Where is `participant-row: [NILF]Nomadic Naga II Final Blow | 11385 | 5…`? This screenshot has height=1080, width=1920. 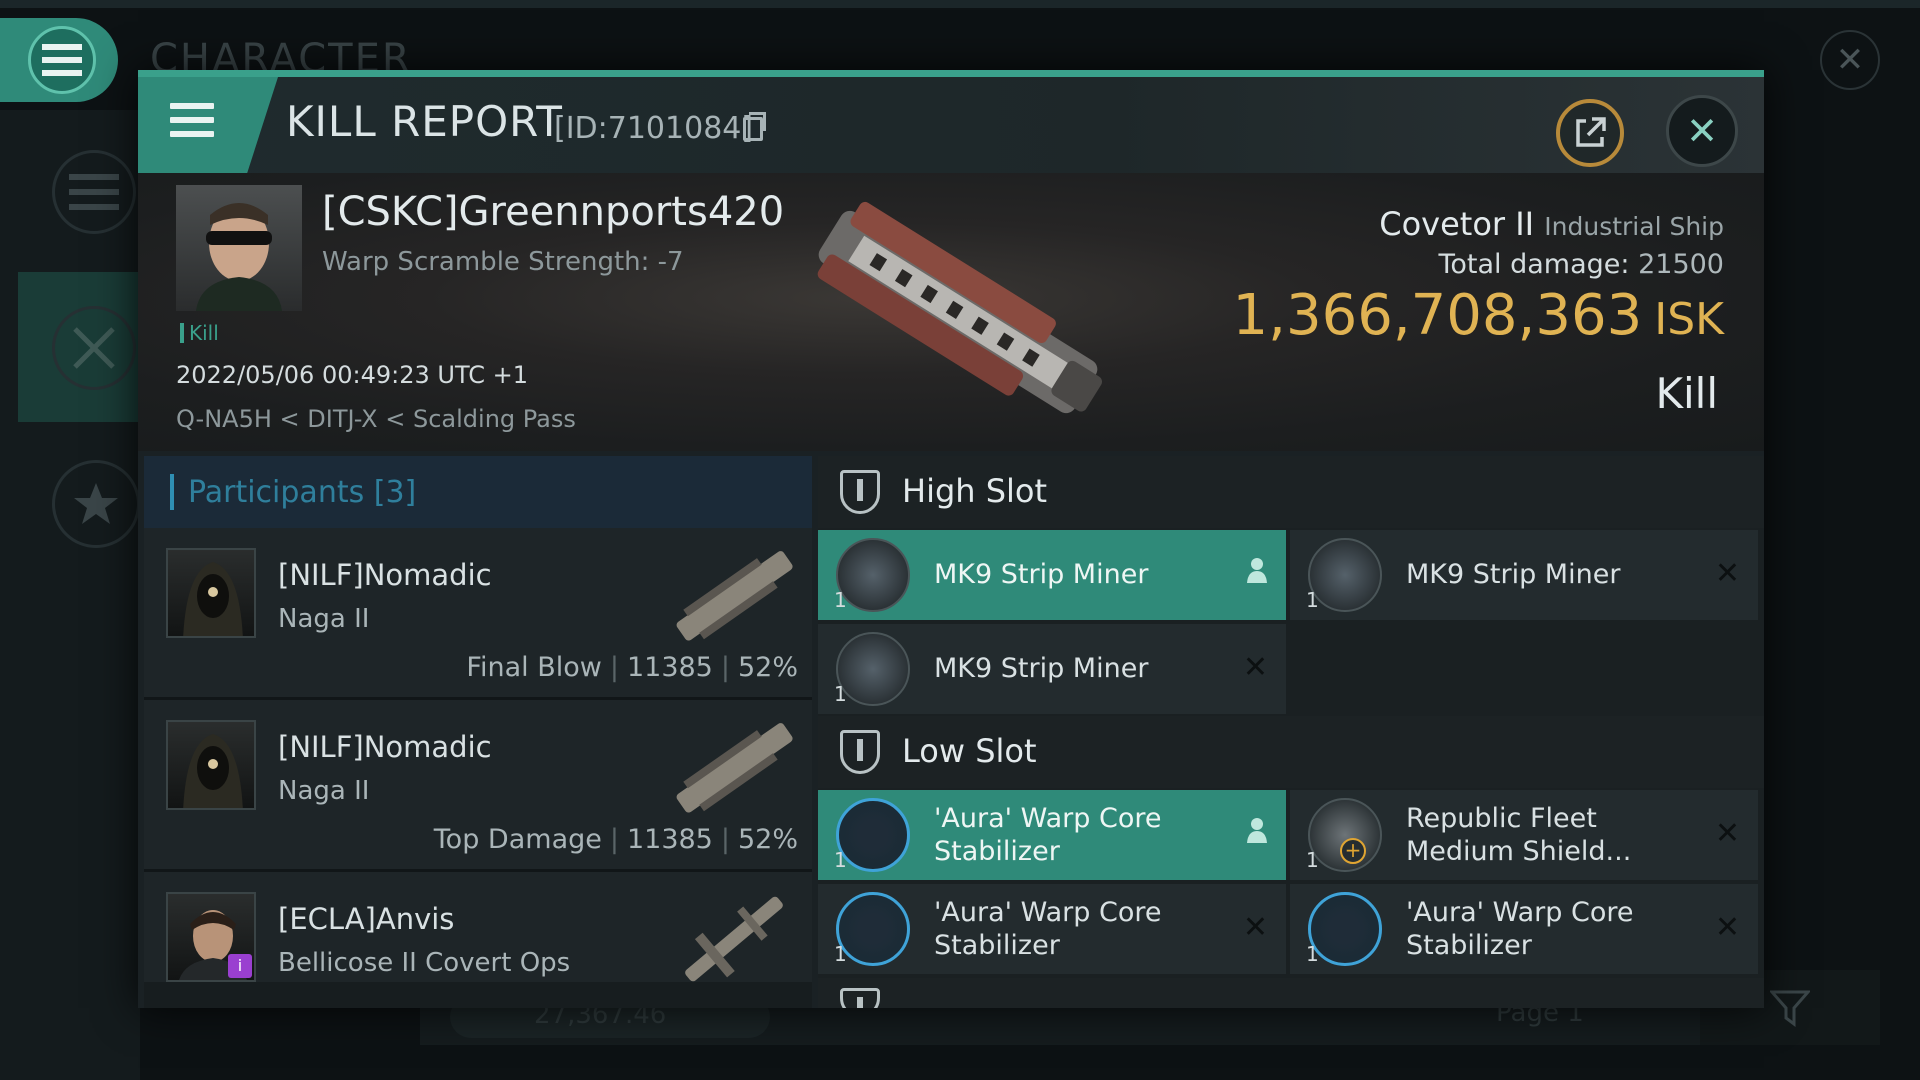
participant-row: [NILF]Nomadic Naga II Final Blow | 11385 | 5… is located at coordinates (478, 614).